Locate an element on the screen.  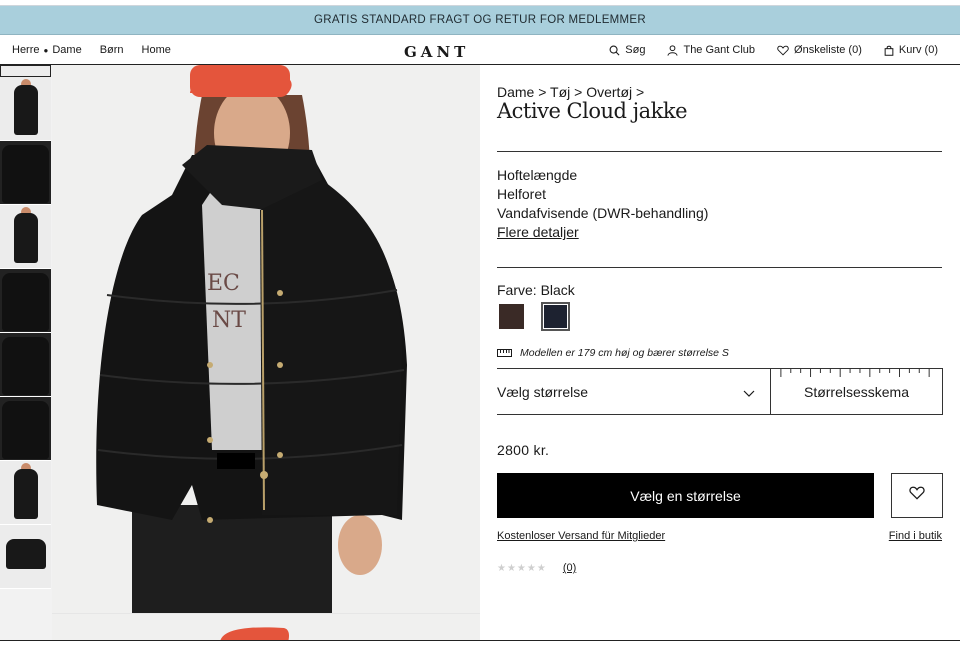
add-to-wishlist-button is located at coordinates (917, 495).